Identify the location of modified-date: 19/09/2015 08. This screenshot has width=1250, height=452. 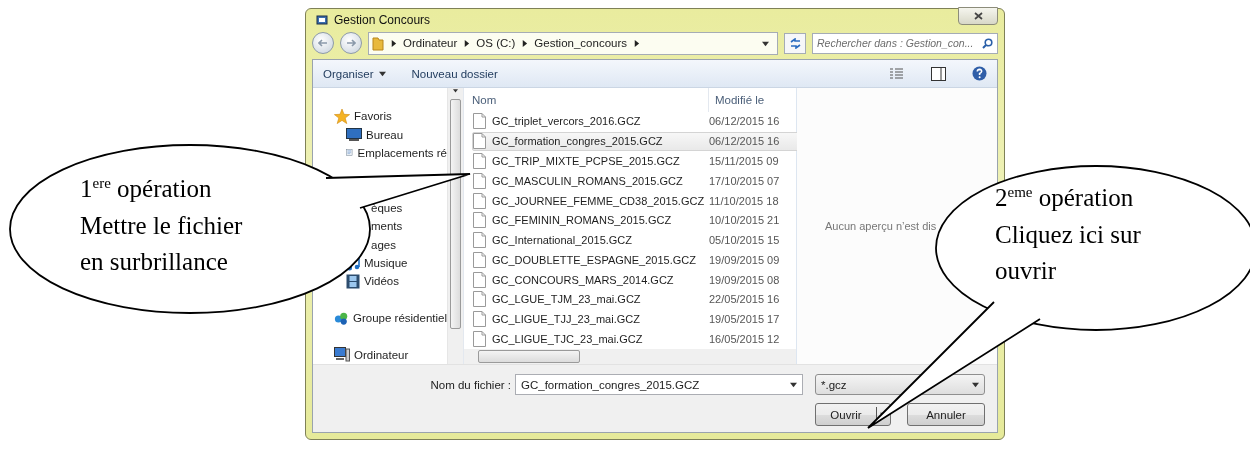
(744, 279).